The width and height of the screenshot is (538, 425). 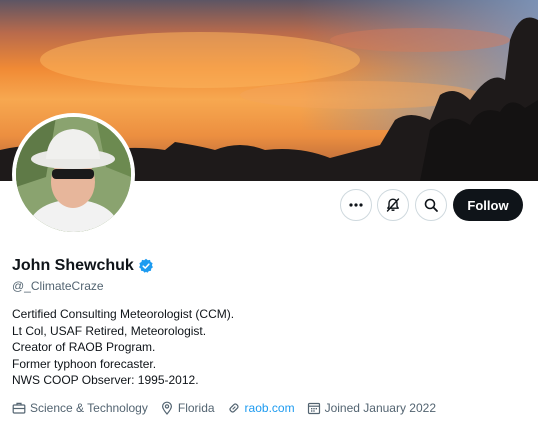 What do you see at coordinates (270, 408) in the screenshot?
I see `website-link: raob.com` at bounding box center [270, 408].